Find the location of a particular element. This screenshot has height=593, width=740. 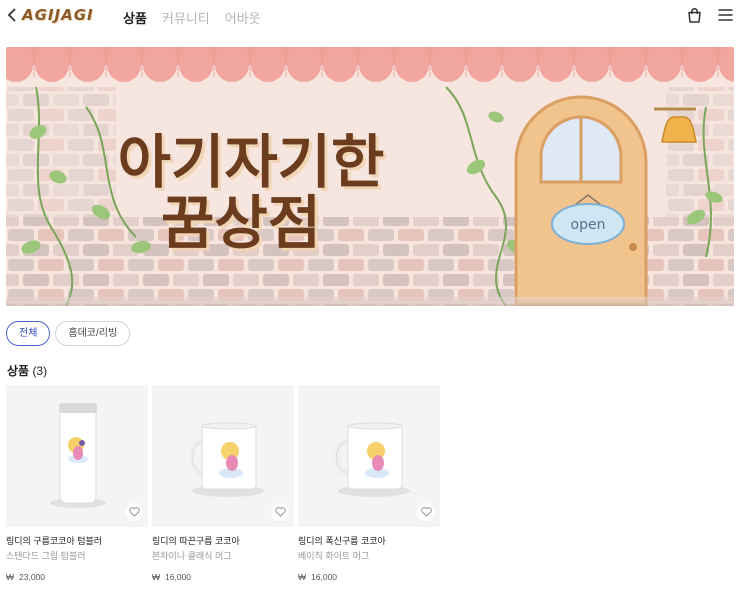

chevron-left-icon is located at coordinates (11, 15).